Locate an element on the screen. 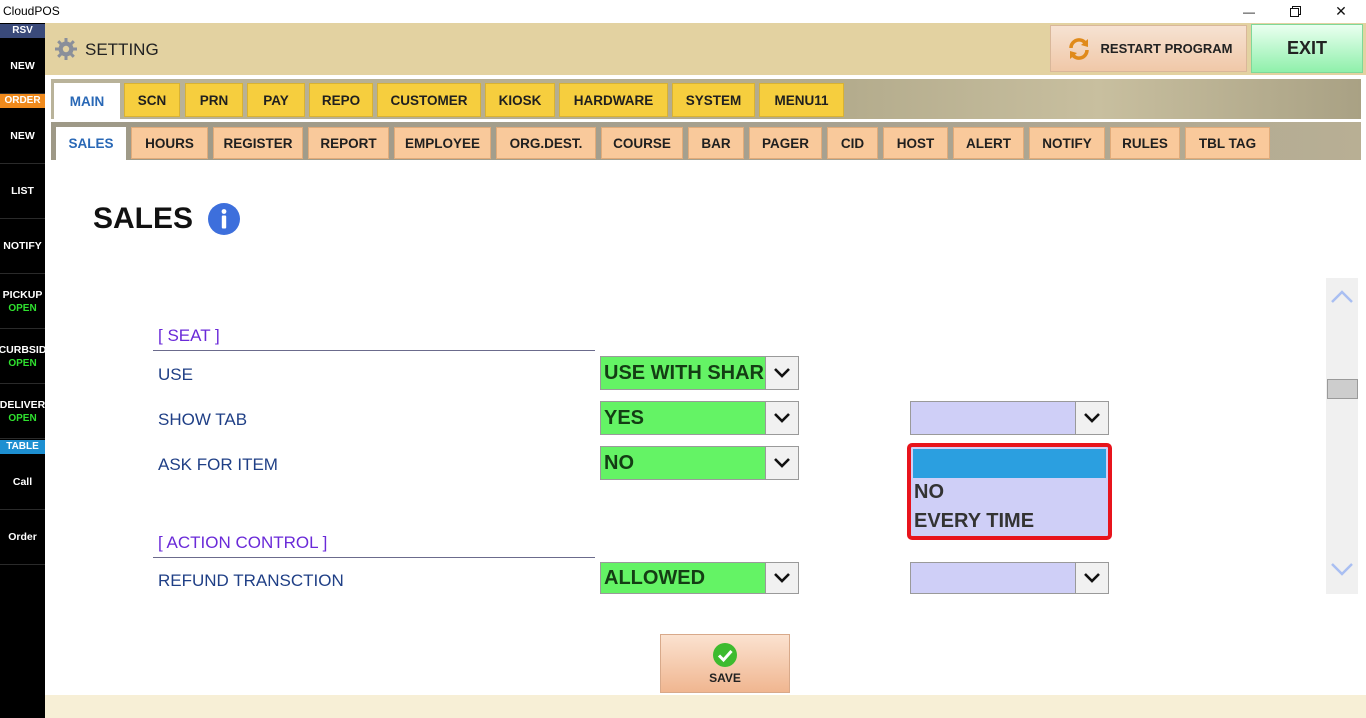 The width and height of the screenshot is (1366, 718). tab-employee: EMPLOYEE is located at coordinates (442, 143).